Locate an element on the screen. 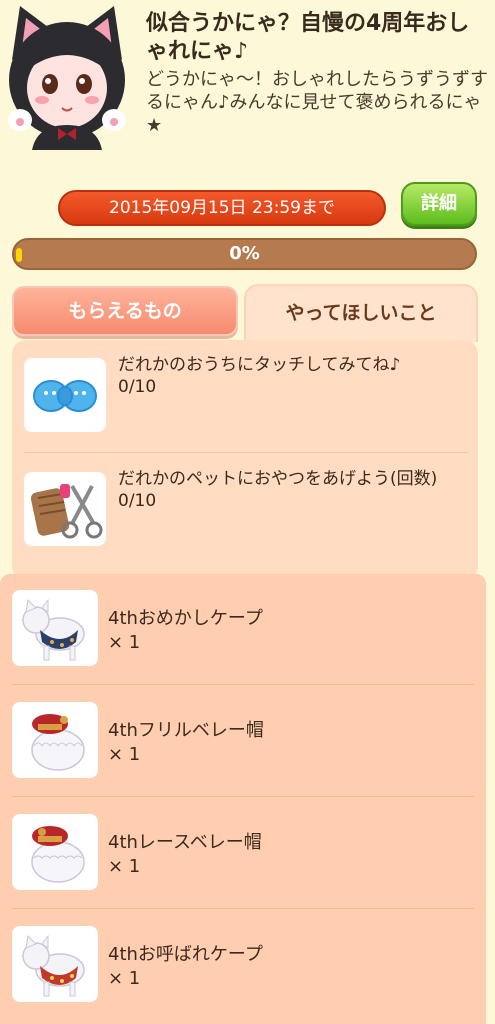 This screenshot has height=1024, width=495. reward-name: 4thお呼ばれケープ is located at coordinates (185, 954).